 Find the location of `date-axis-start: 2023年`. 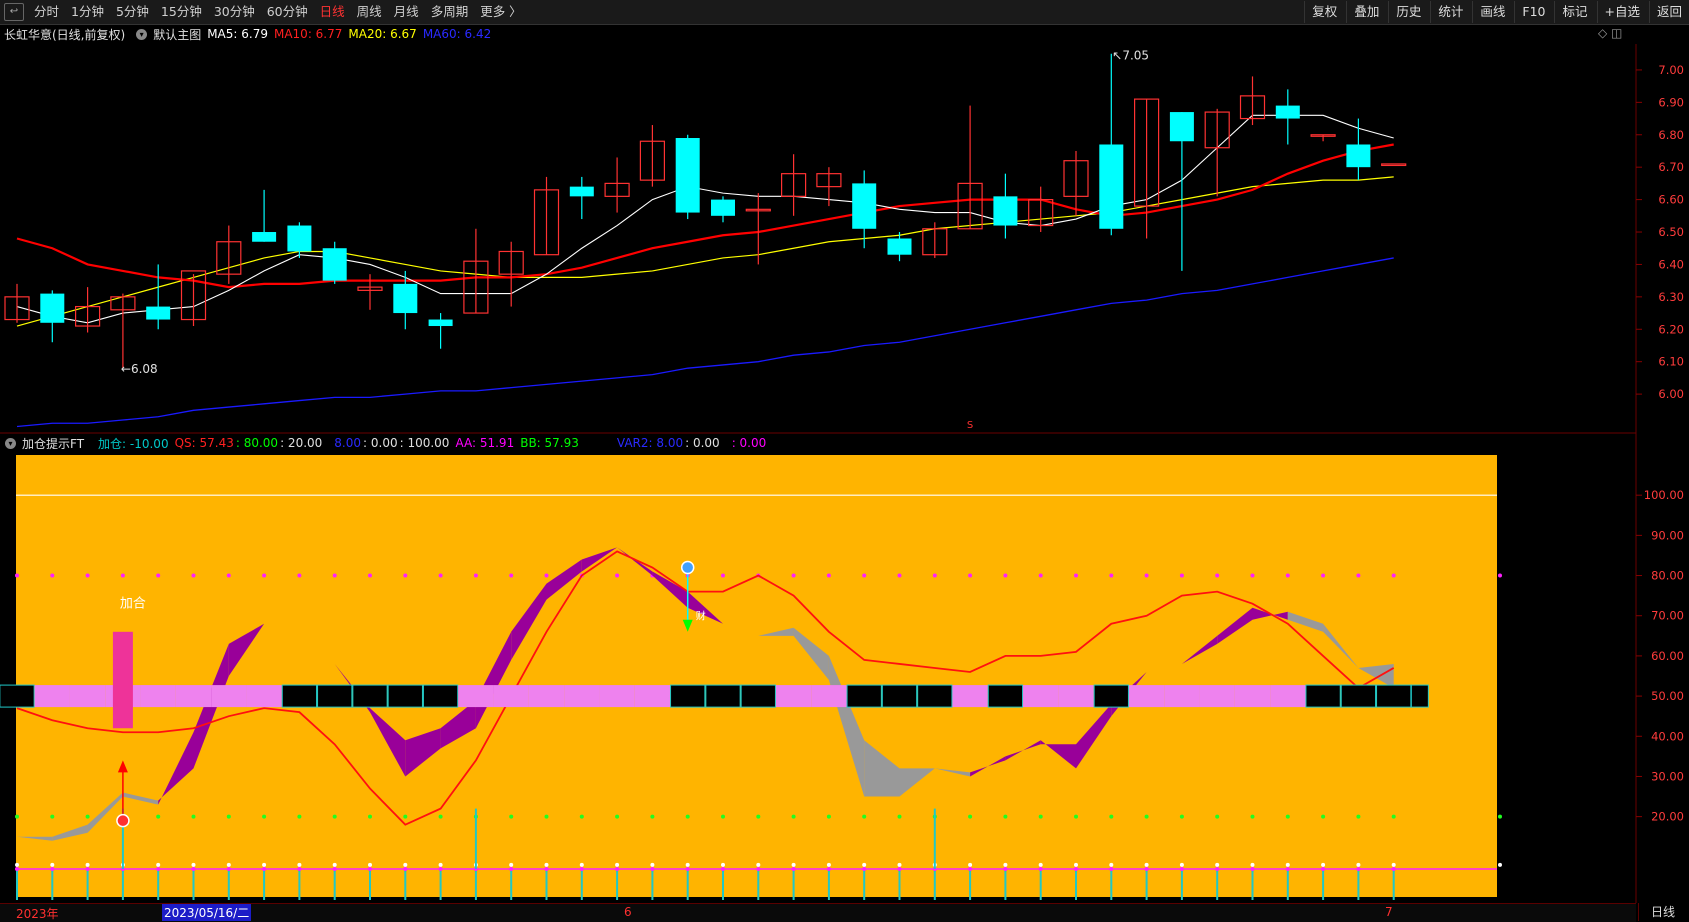

date-axis-start: 2023年 is located at coordinates (37, 914).